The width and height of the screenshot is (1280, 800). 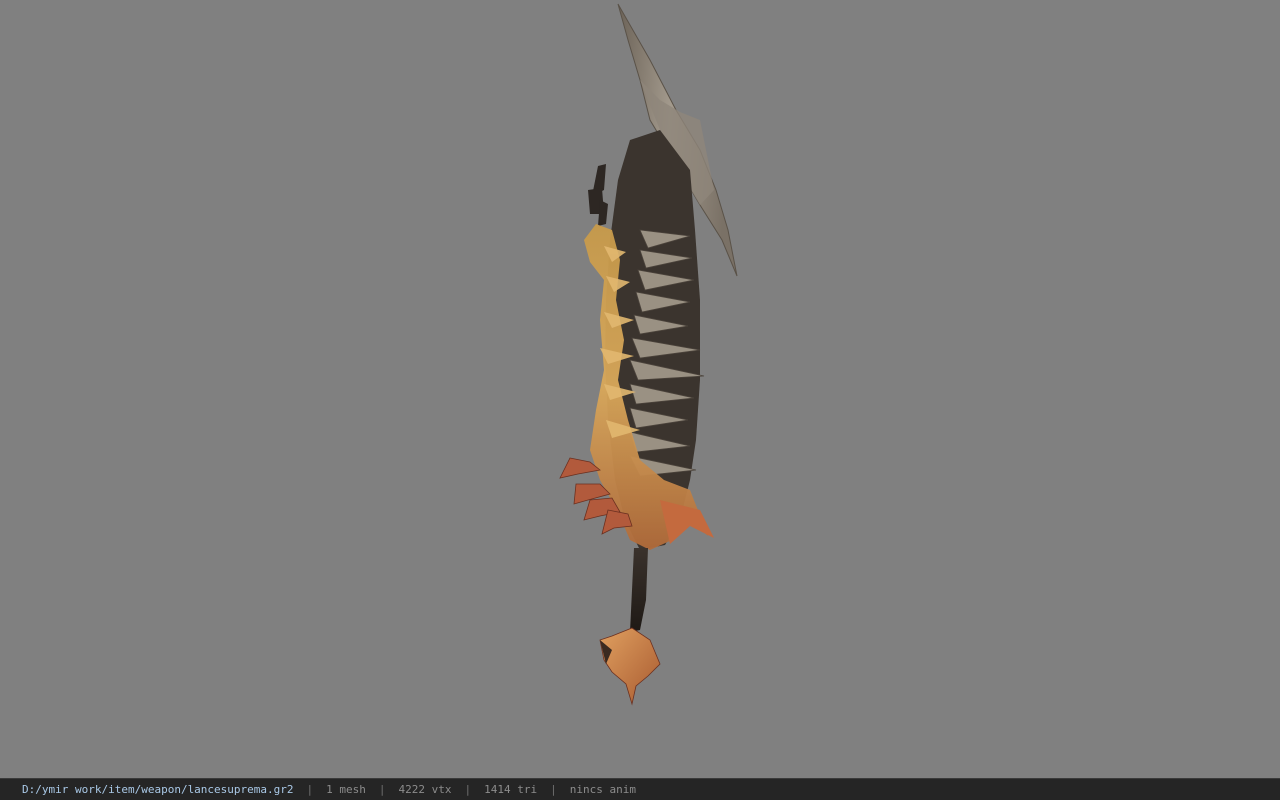 I want to click on triangle-count: 1414 tri, so click(x=511, y=789).